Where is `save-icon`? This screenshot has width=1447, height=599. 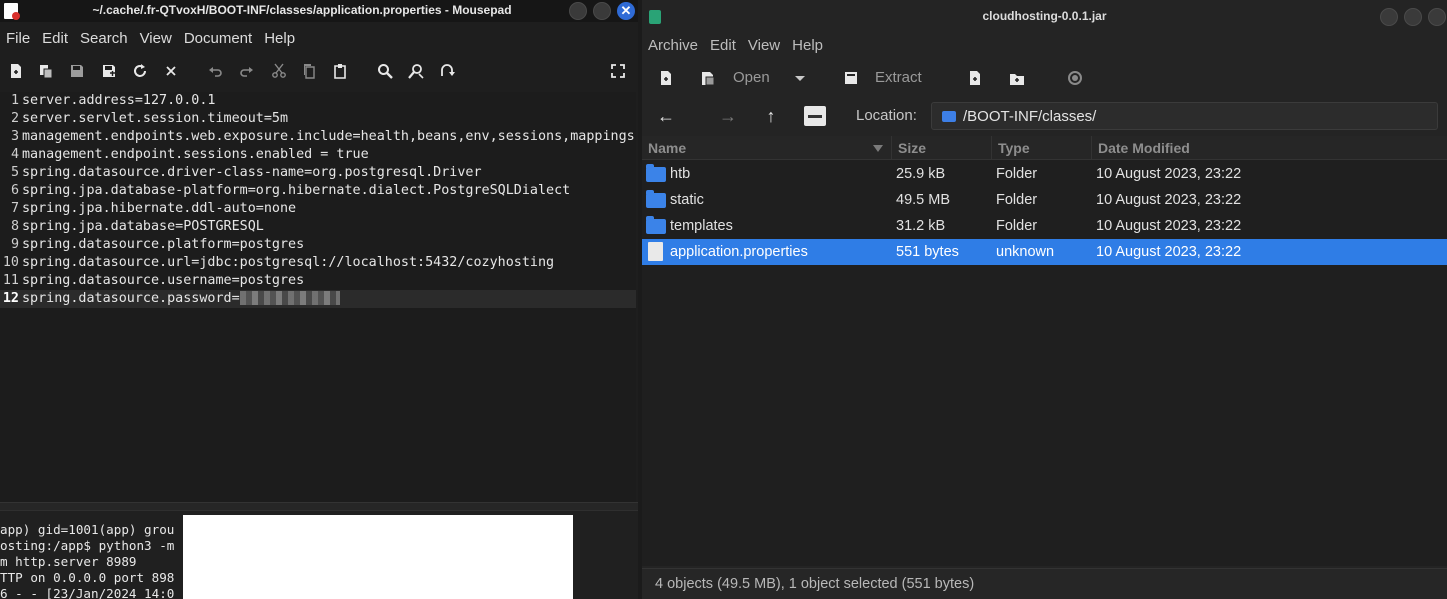 save-icon is located at coordinates (77, 71).